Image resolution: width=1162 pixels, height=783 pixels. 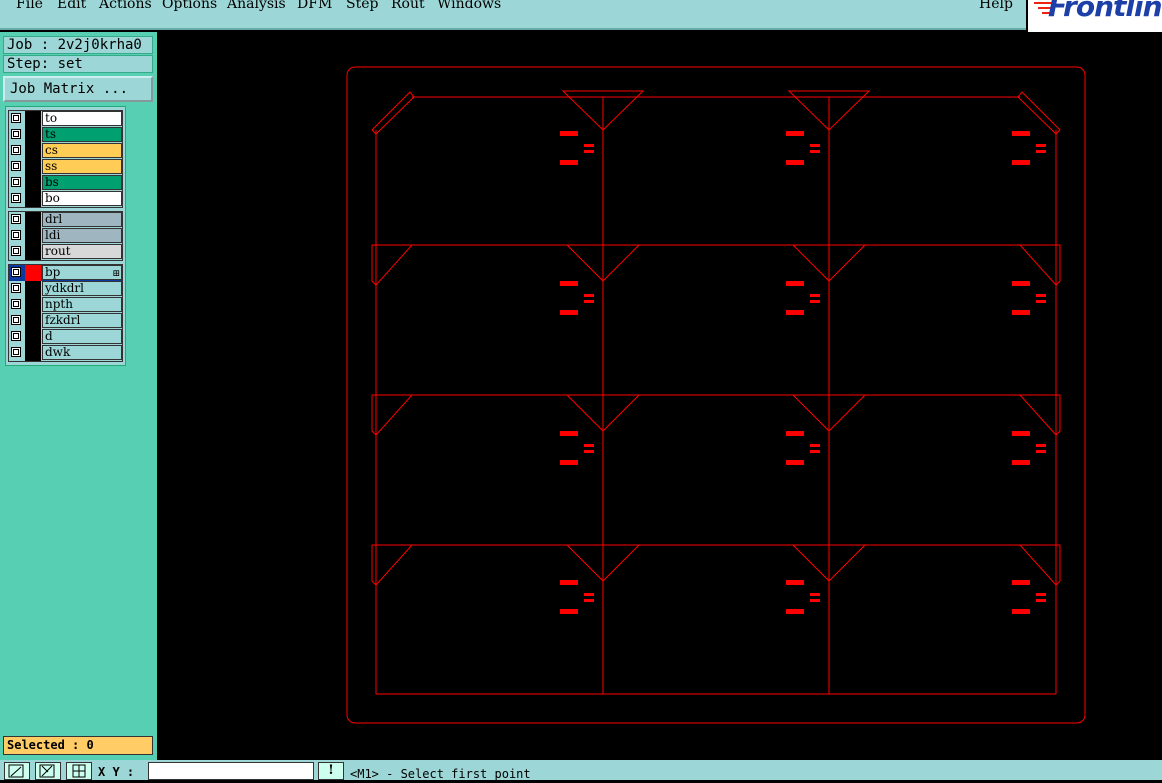 What do you see at coordinates (996, 6) in the screenshot?
I see `menu-help: Help` at bounding box center [996, 6].